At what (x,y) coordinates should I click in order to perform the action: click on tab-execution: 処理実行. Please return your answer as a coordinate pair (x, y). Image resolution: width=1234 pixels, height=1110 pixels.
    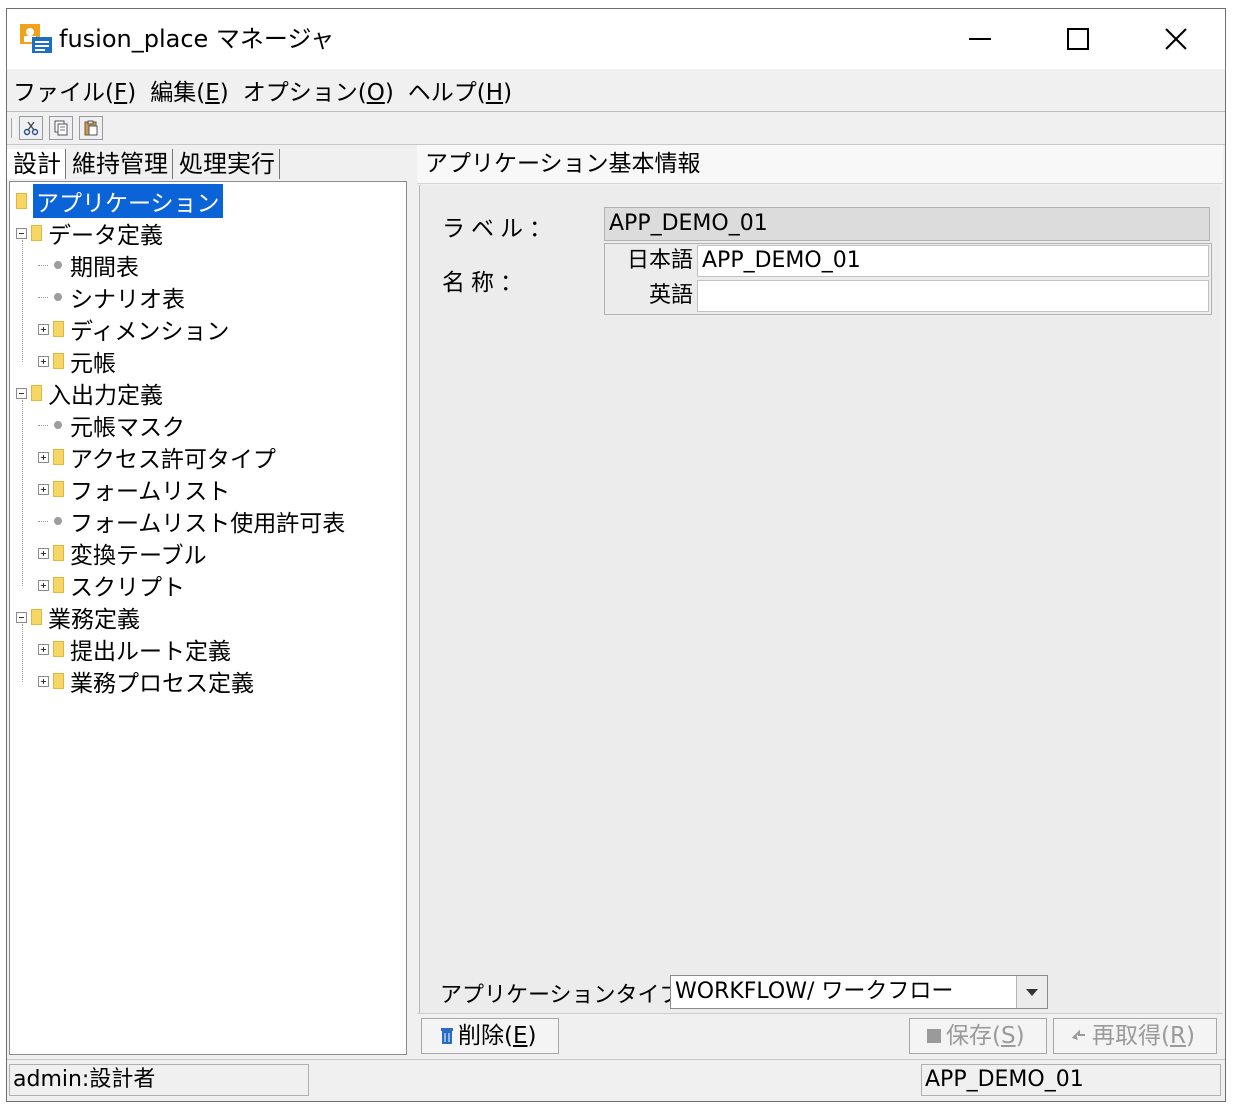
    Looking at the image, I should click on (226, 164).